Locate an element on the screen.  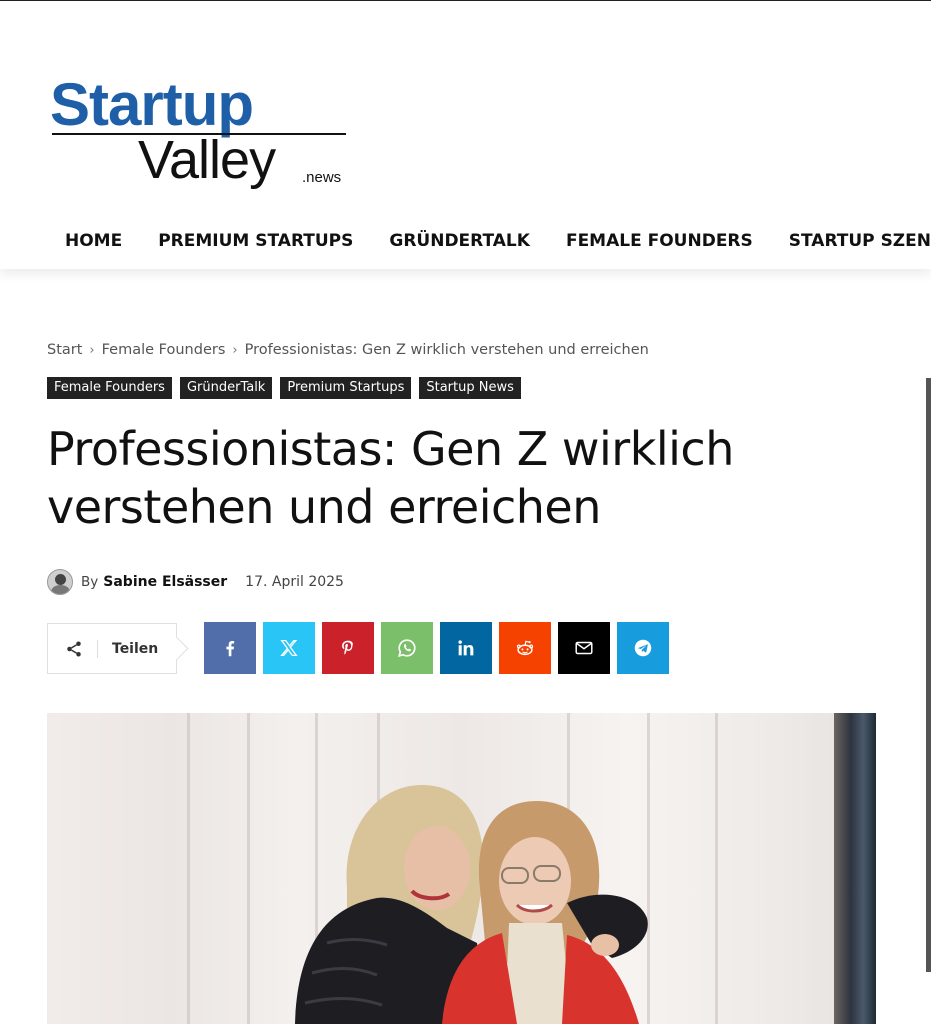
nav-item-startup-szene: STARTUP SZENE is located at coordinates (851, 241).